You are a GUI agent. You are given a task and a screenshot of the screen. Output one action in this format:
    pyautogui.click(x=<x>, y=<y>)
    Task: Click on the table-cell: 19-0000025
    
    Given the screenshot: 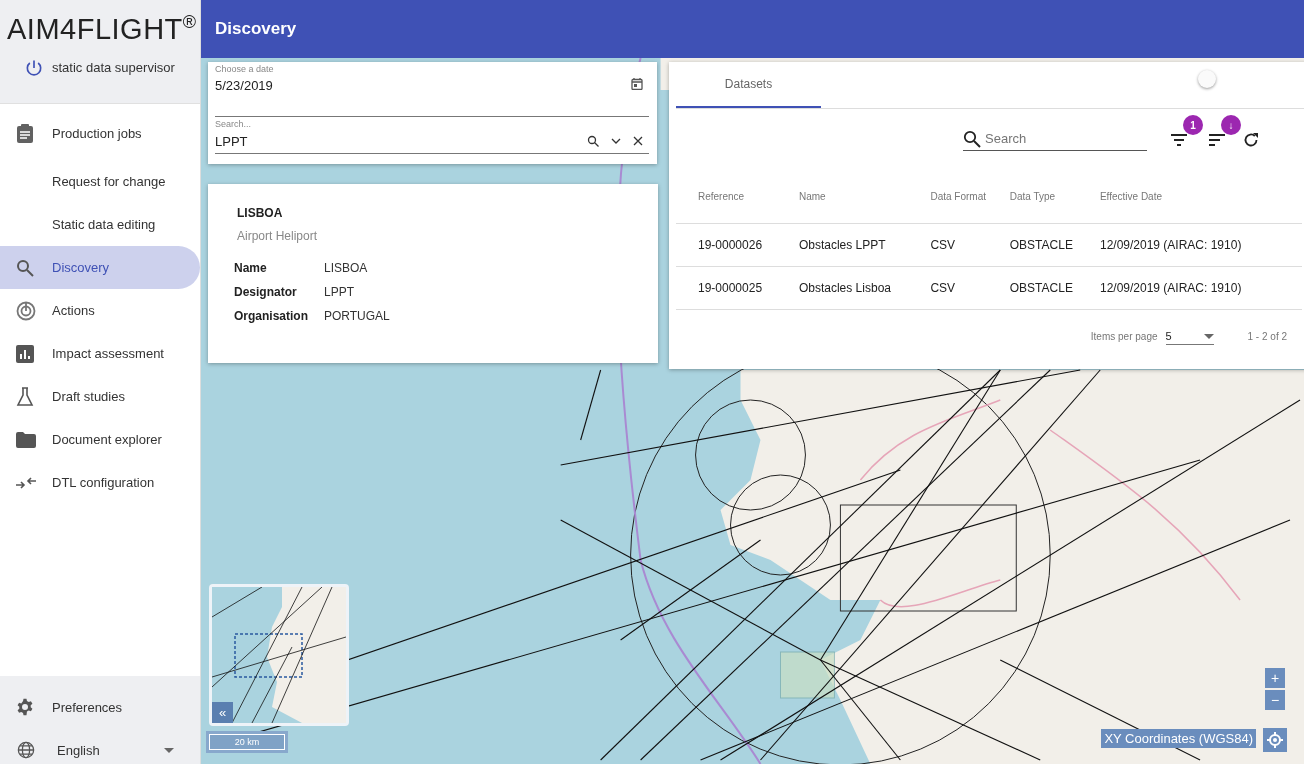 What is the action you would take?
    pyautogui.click(x=737, y=288)
    